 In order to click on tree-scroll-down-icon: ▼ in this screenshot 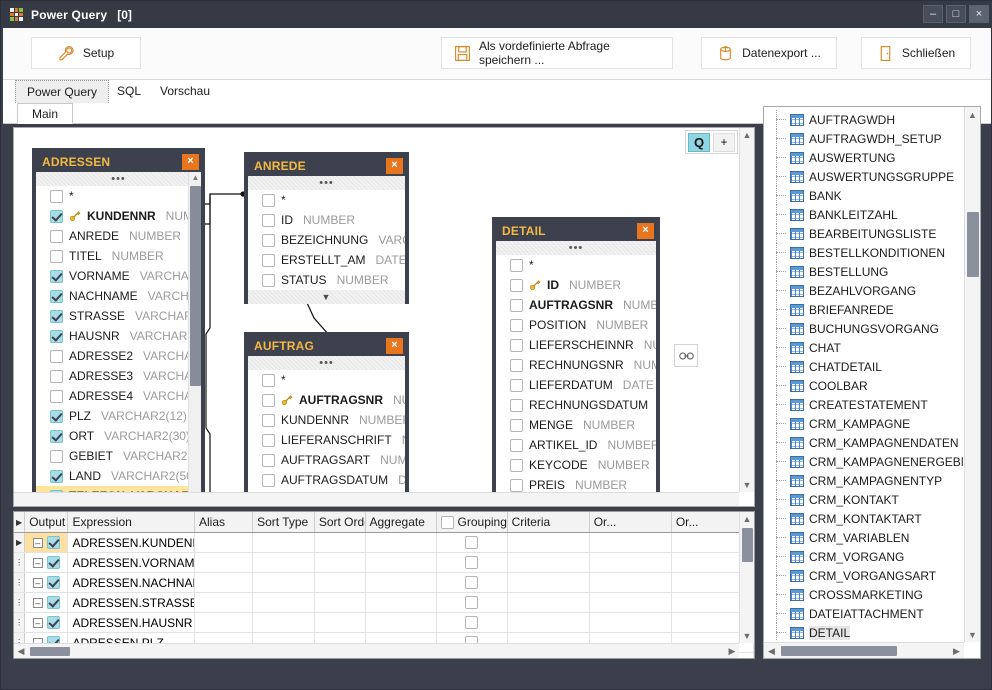, I will do `click(972, 634)`.